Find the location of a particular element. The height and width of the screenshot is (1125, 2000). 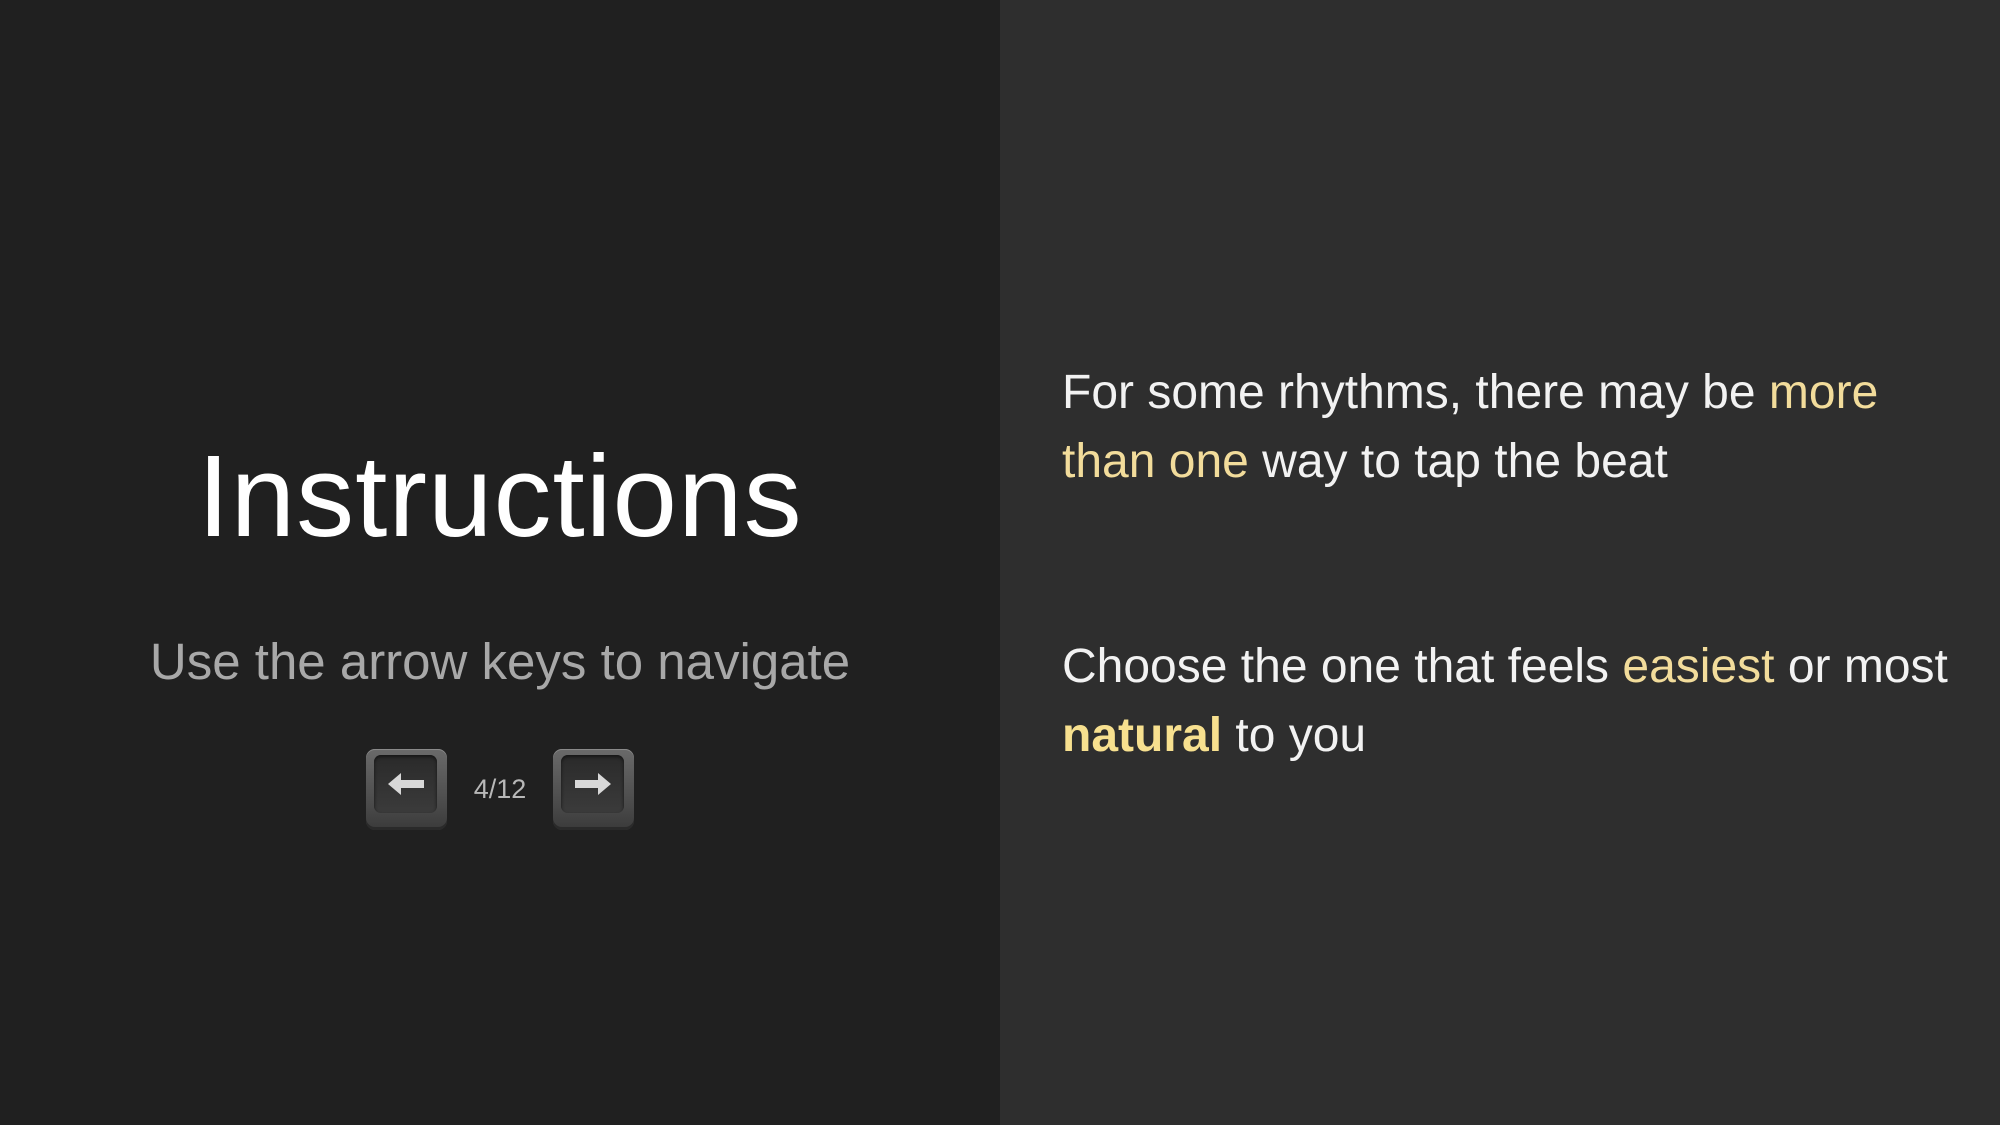

page-title: Instructions is located at coordinates (500, 496).